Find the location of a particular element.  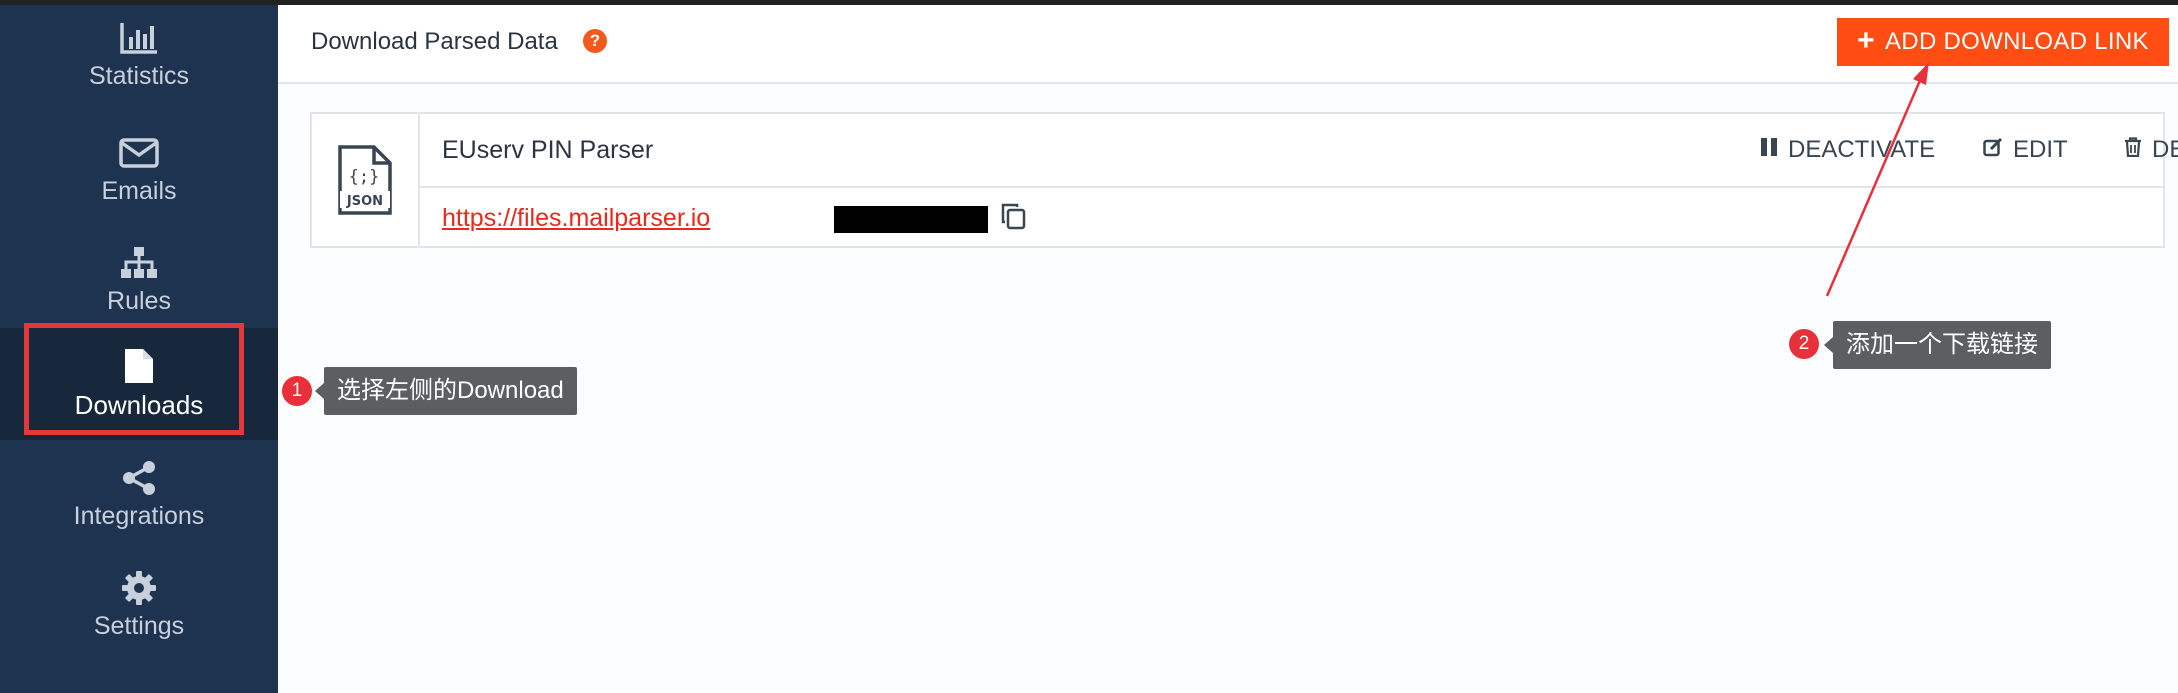

annotation-badge-2: 2 is located at coordinates (1804, 344).